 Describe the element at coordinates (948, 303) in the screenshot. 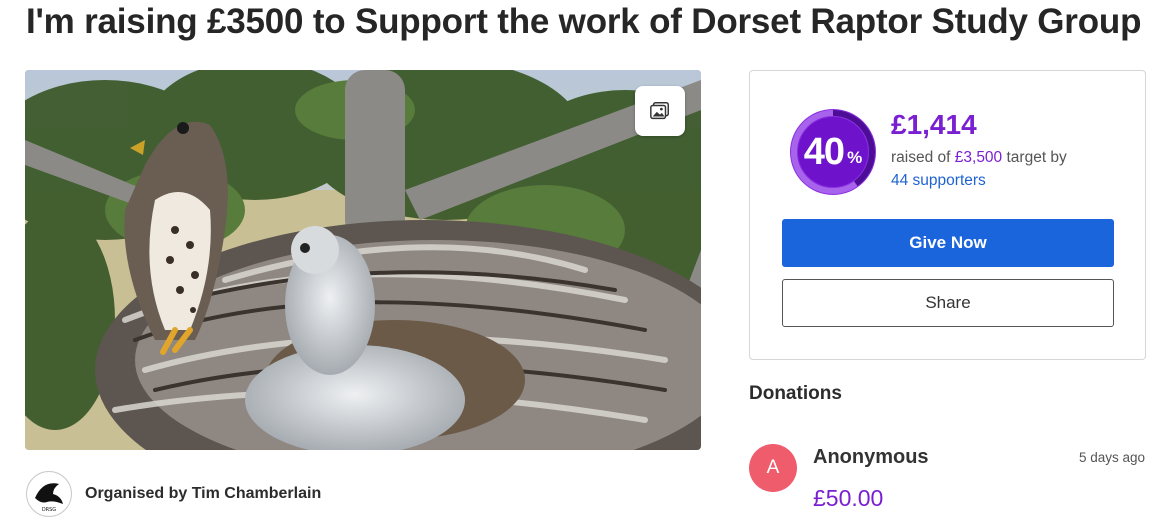

I see `share-button: Share` at that location.